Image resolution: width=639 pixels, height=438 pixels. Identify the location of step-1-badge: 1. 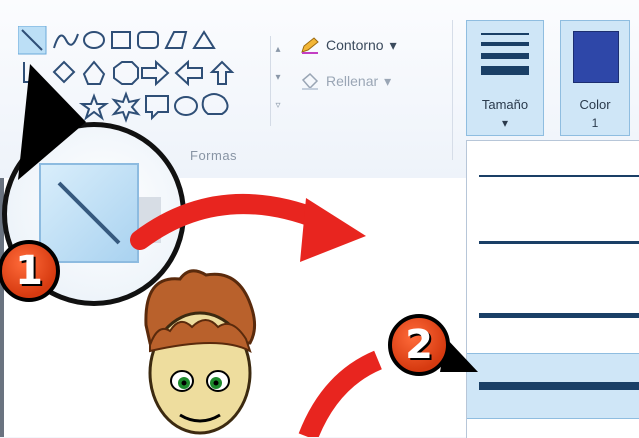
(30, 271).